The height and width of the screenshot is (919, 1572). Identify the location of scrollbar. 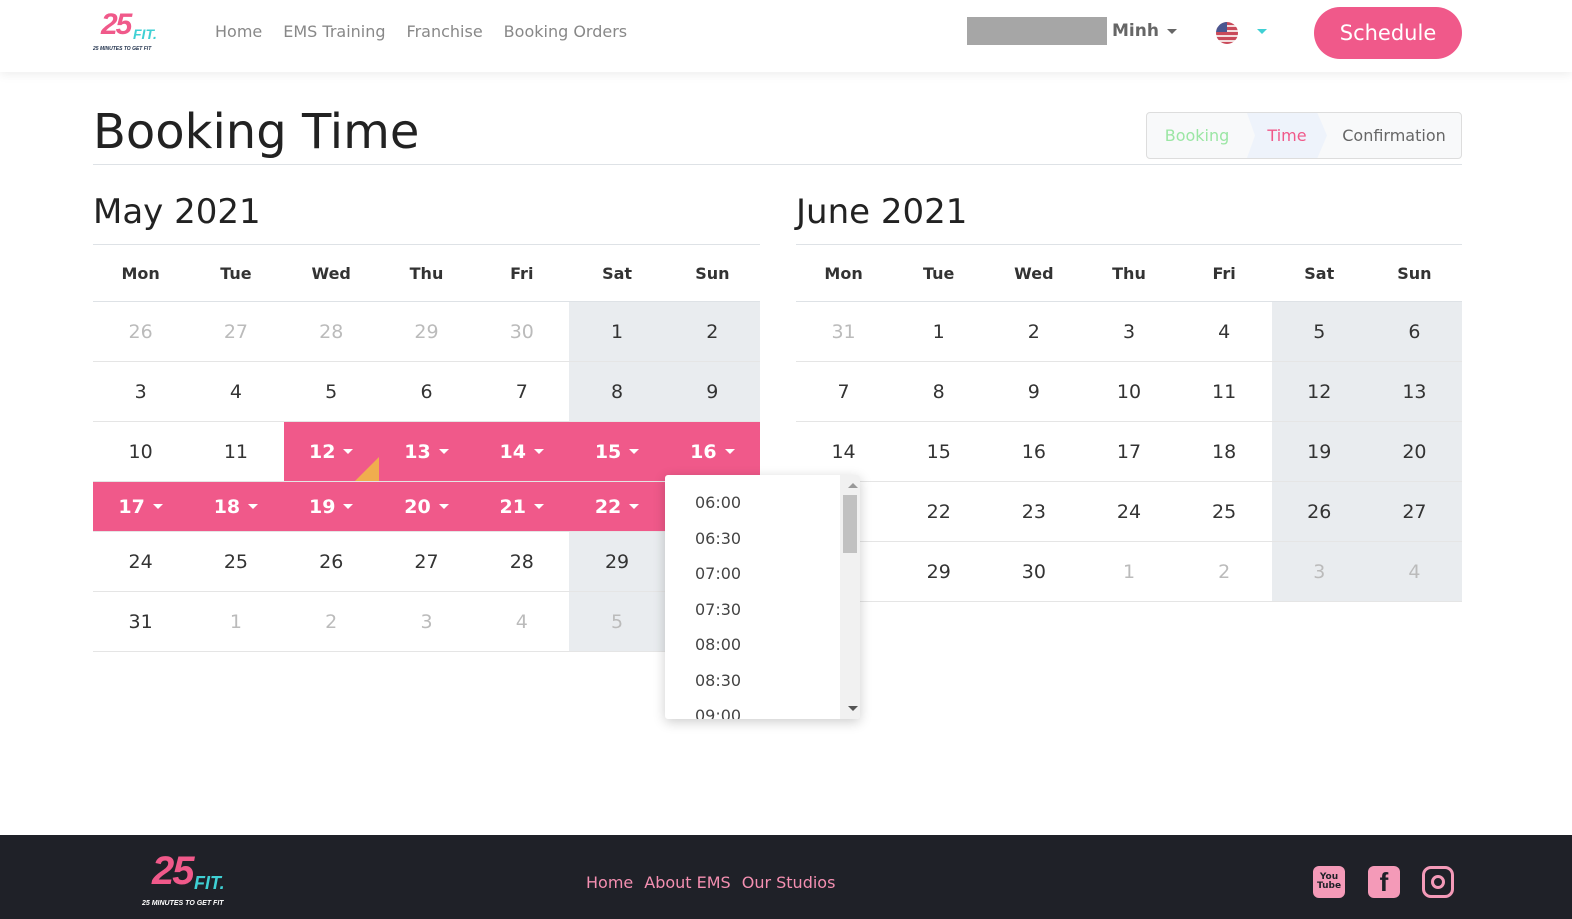
(850, 597).